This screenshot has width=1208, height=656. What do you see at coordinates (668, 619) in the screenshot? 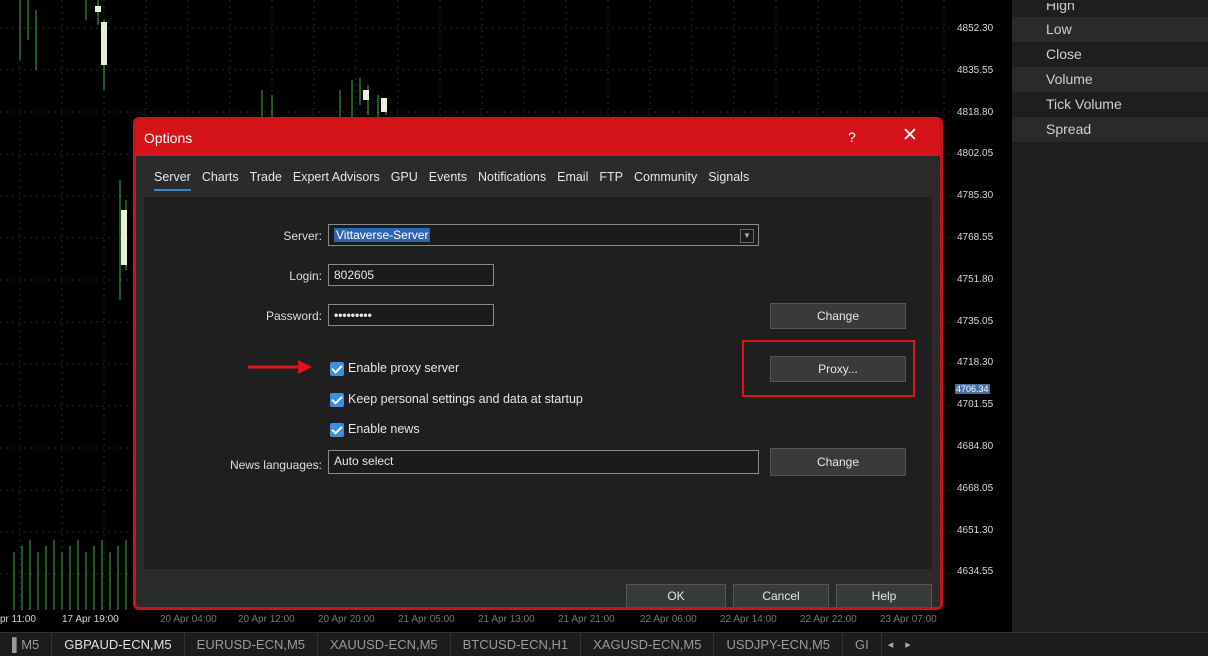
I see `time-axis-label: 22 Apr 06:00` at bounding box center [668, 619].